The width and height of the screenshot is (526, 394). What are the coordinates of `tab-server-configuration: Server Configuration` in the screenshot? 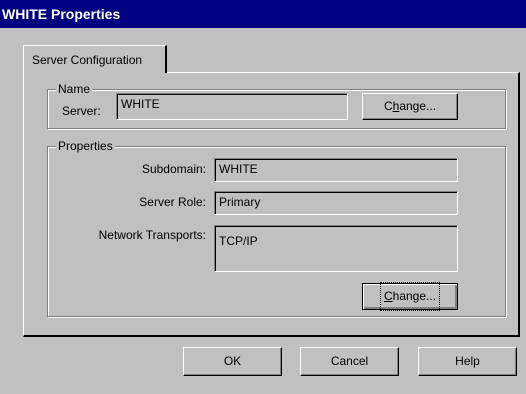 It's located at (95, 59).